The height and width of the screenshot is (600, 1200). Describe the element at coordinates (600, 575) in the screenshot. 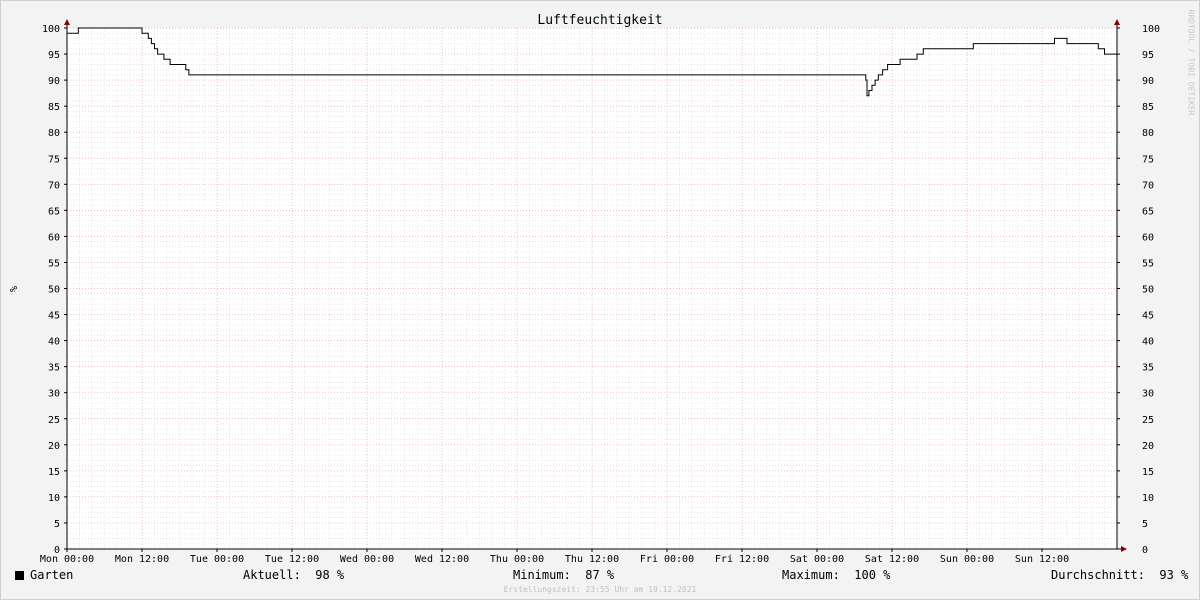

I see `minimum-value: 87 %` at that location.